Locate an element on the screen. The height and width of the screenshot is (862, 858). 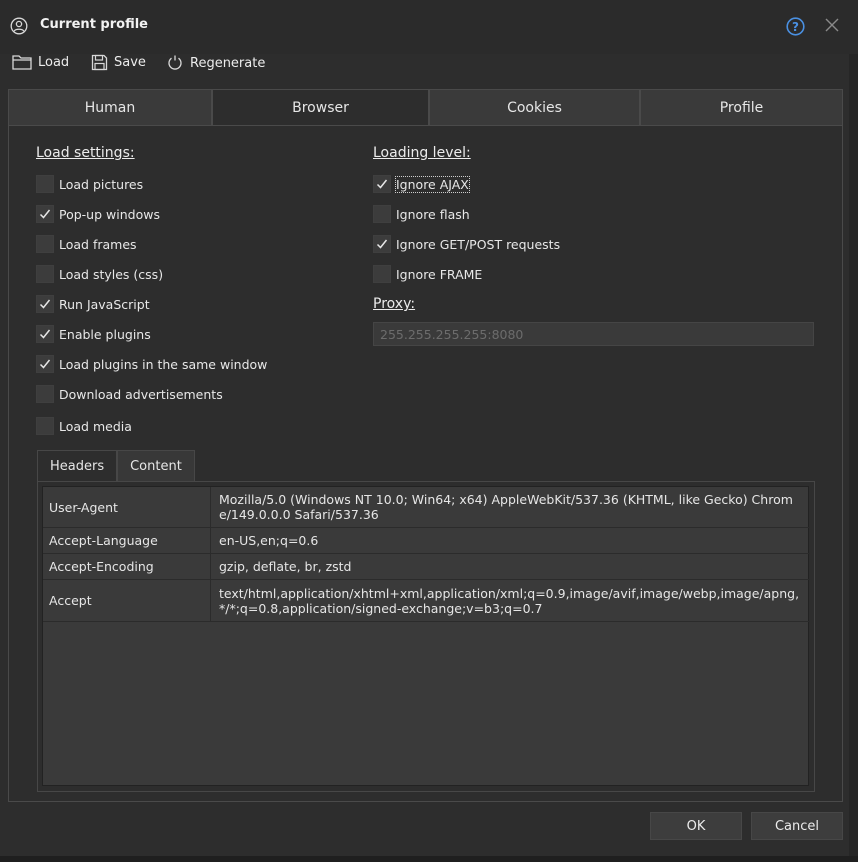
toolbar: Load Save Regenerate is located at coordinates (429, 65).